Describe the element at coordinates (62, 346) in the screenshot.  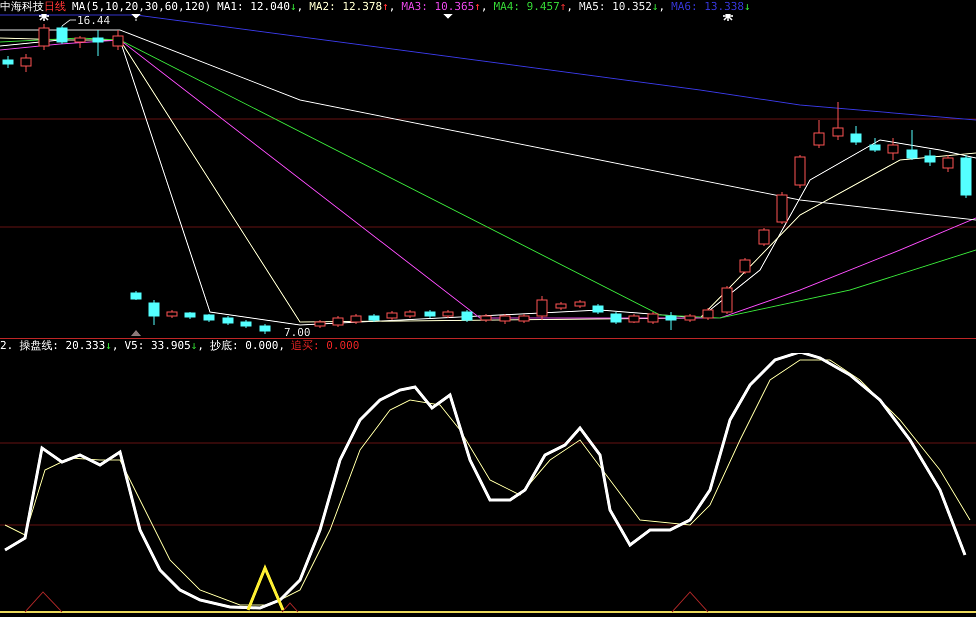
I see `indicator-reading: 操盘线: 20.333` at that location.